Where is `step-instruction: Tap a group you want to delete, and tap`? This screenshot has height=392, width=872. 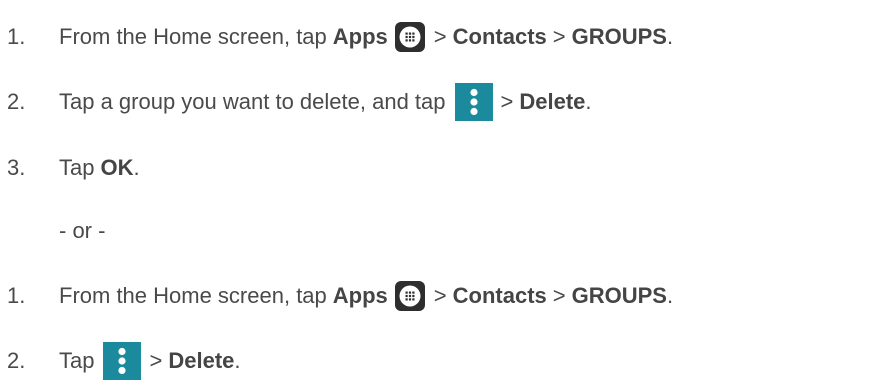 step-instruction: Tap a group you want to delete, and tap is located at coordinates (252, 101).